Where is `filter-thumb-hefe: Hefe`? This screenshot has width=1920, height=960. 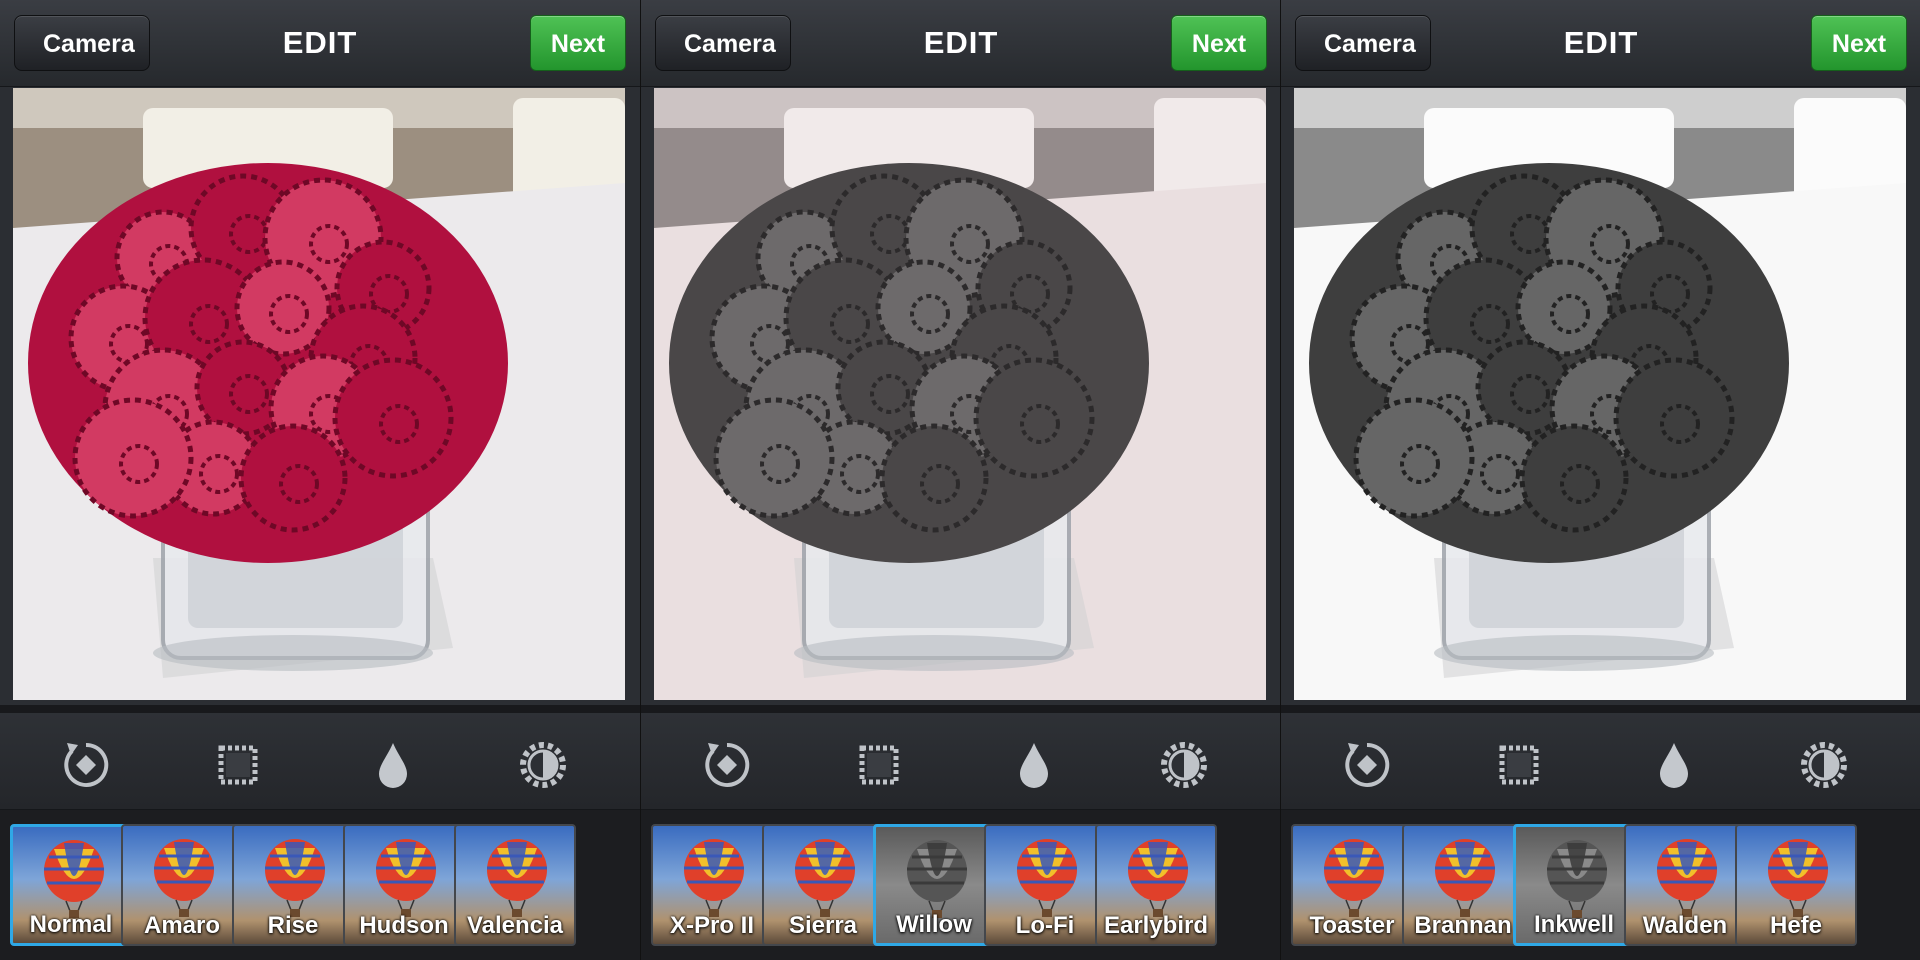 filter-thumb-hefe: Hefe is located at coordinates (1796, 885).